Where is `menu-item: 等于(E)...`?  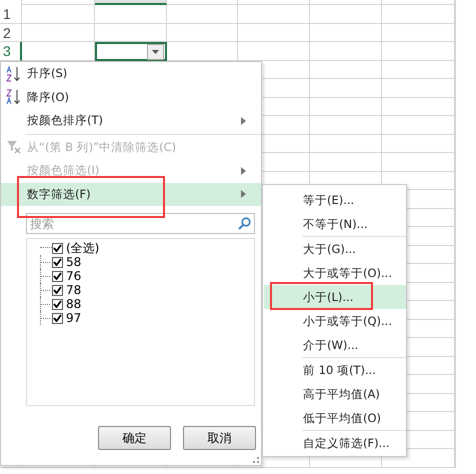 menu-item: 等于(E)... is located at coordinates (335, 200).